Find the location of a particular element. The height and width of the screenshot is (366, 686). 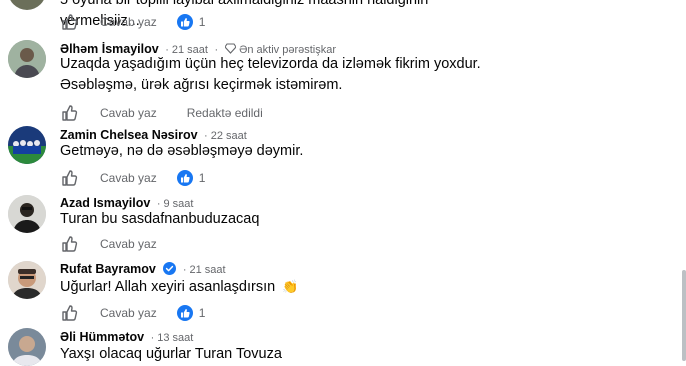

clapping-hands-emoji: 👏 is located at coordinates (290, 286).